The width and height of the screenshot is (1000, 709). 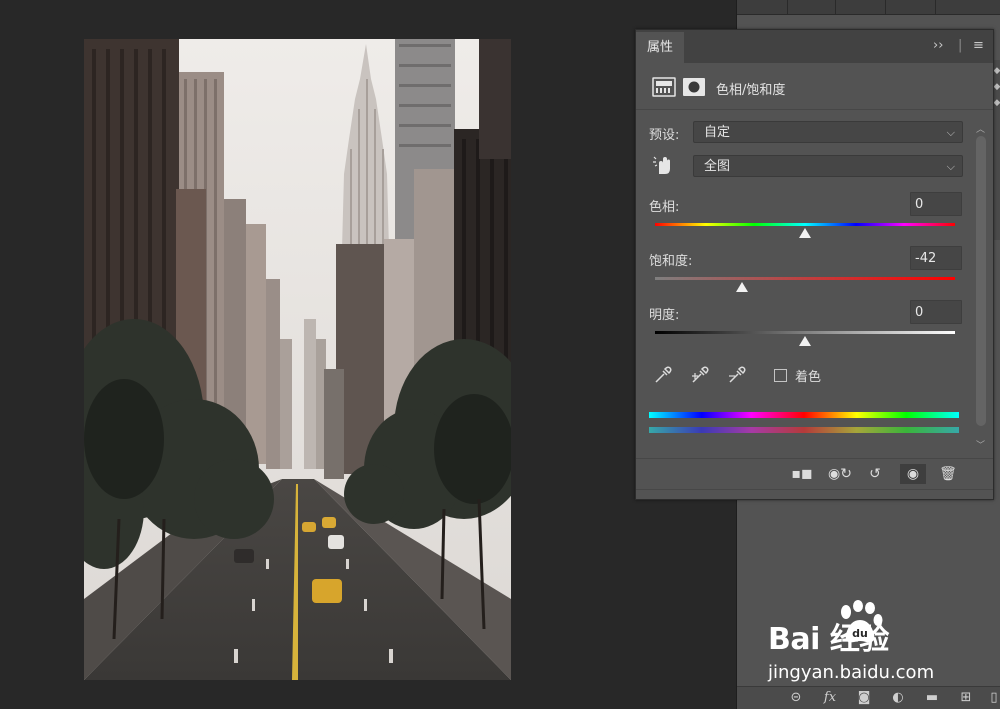 I want to click on panel-menu-icon: ≡, so click(x=978, y=45).